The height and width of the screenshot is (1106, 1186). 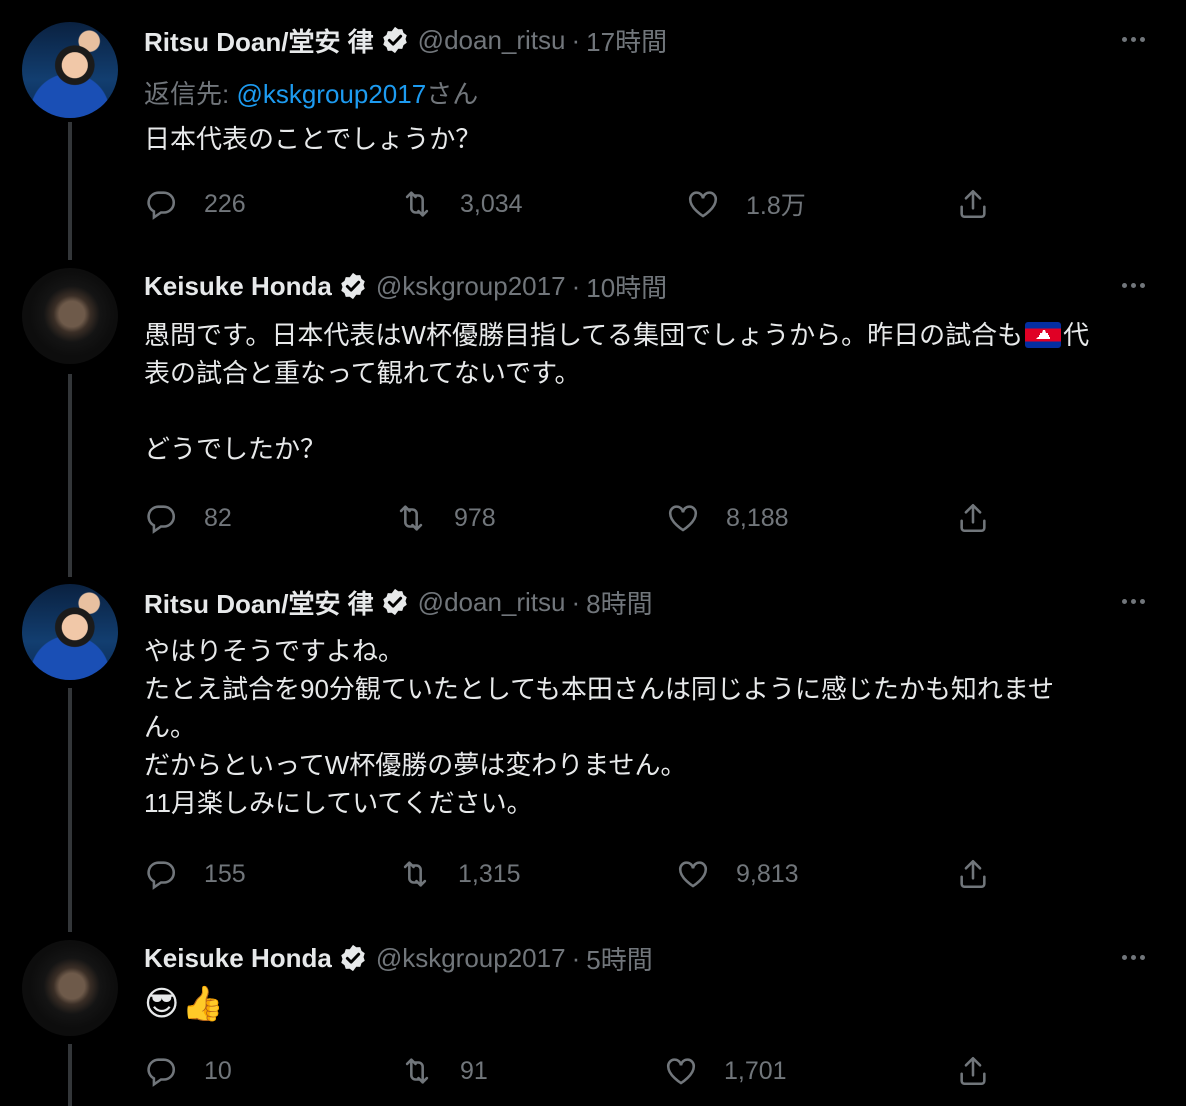 What do you see at coordinates (202, 1004) in the screenshot?
I see `thumbs-up-emoji: 👍` at bounding box center [202, 1004].